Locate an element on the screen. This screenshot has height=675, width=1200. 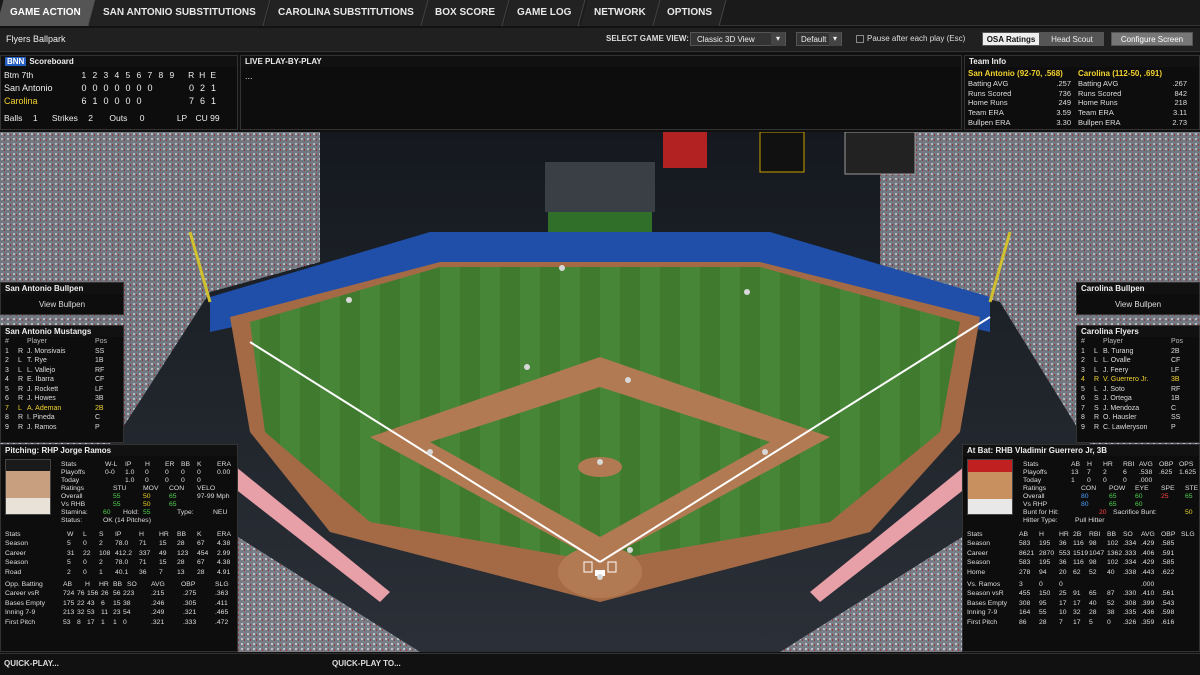
tab-label: GAME ACTION is located at coordinates (45, 12).